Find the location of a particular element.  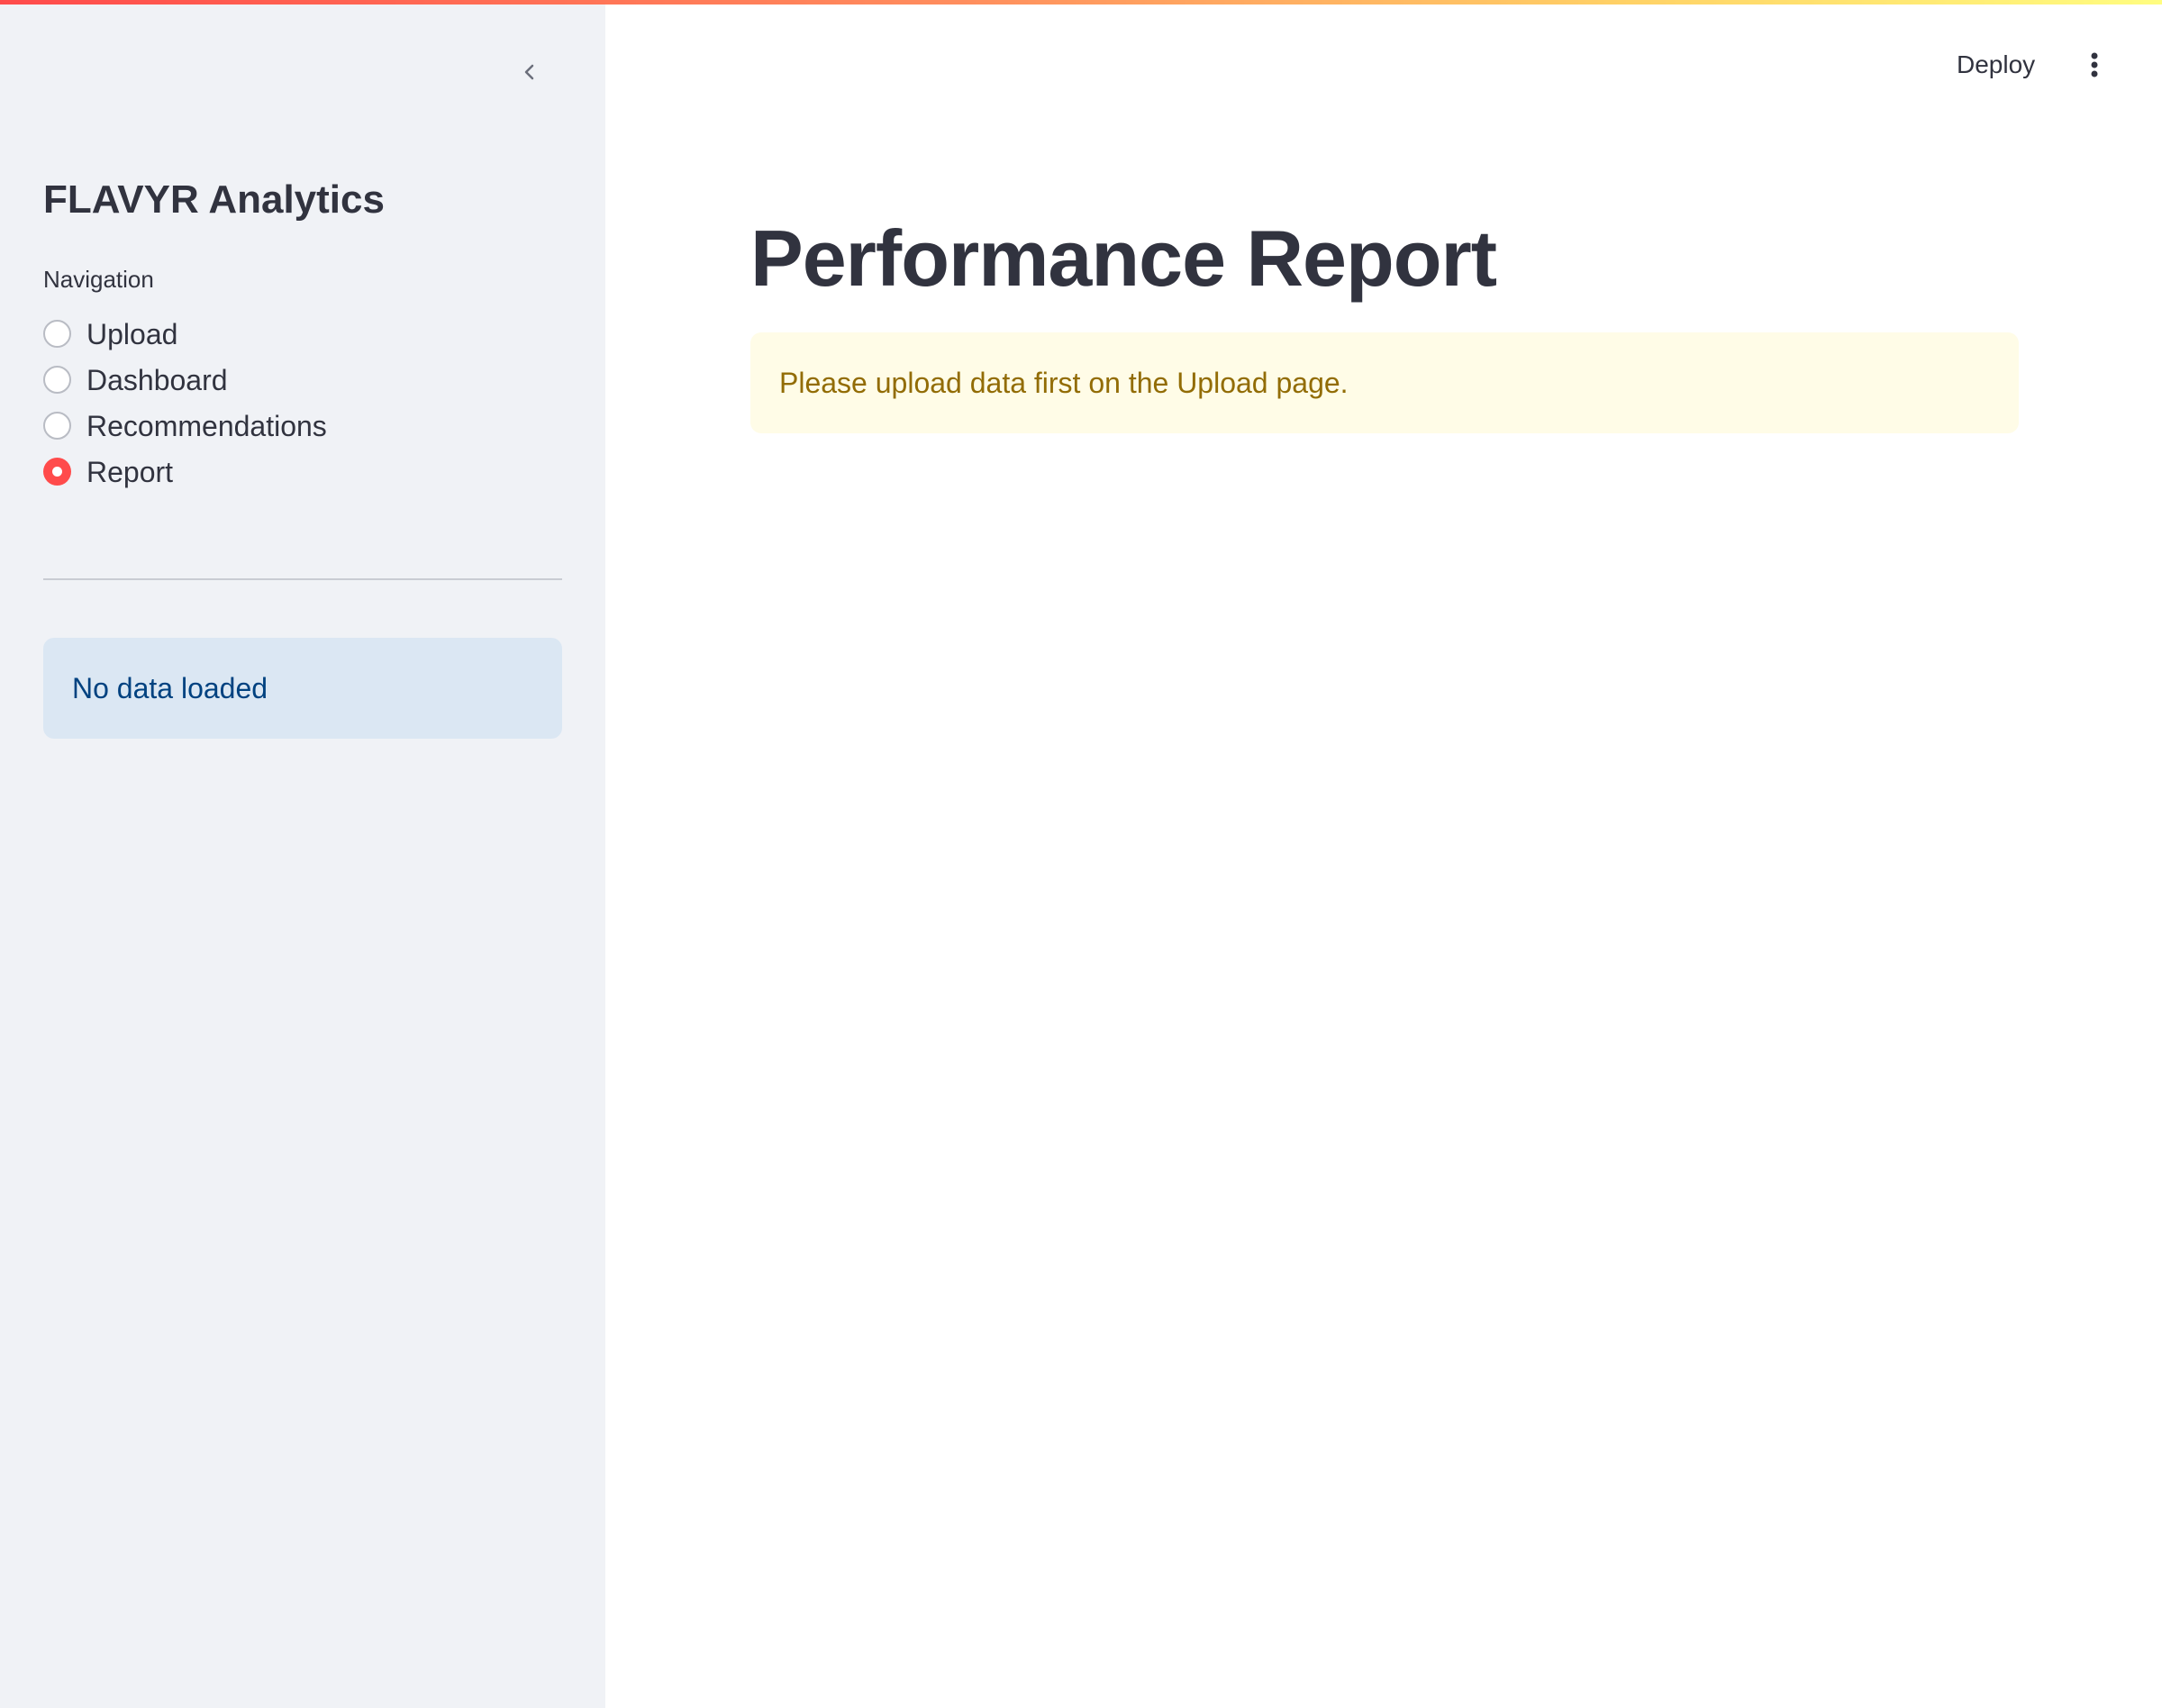

nav-option-report: Report is located at coordinates (185, 472).